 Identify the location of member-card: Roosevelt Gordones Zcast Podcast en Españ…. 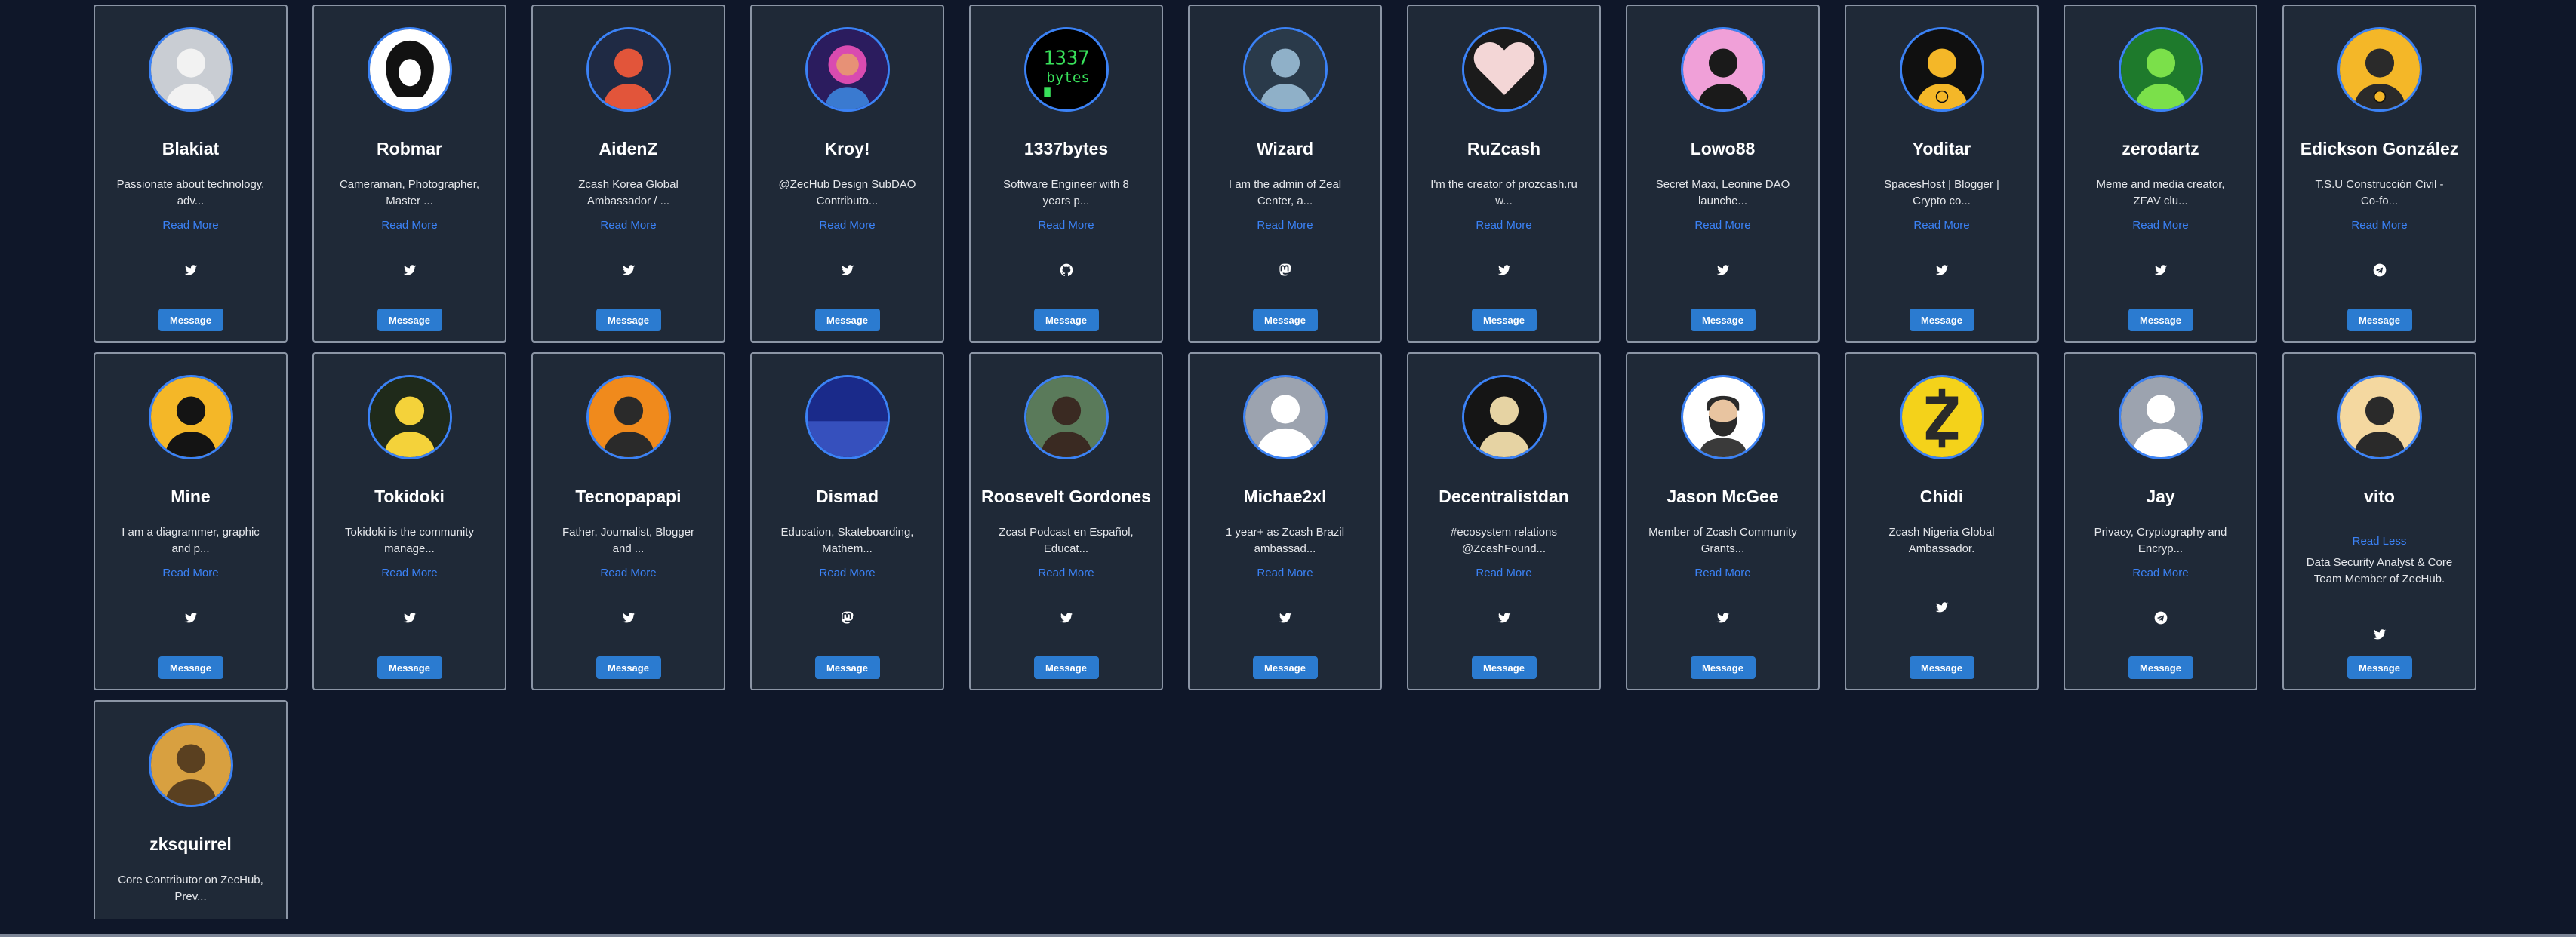
(1066, 521).